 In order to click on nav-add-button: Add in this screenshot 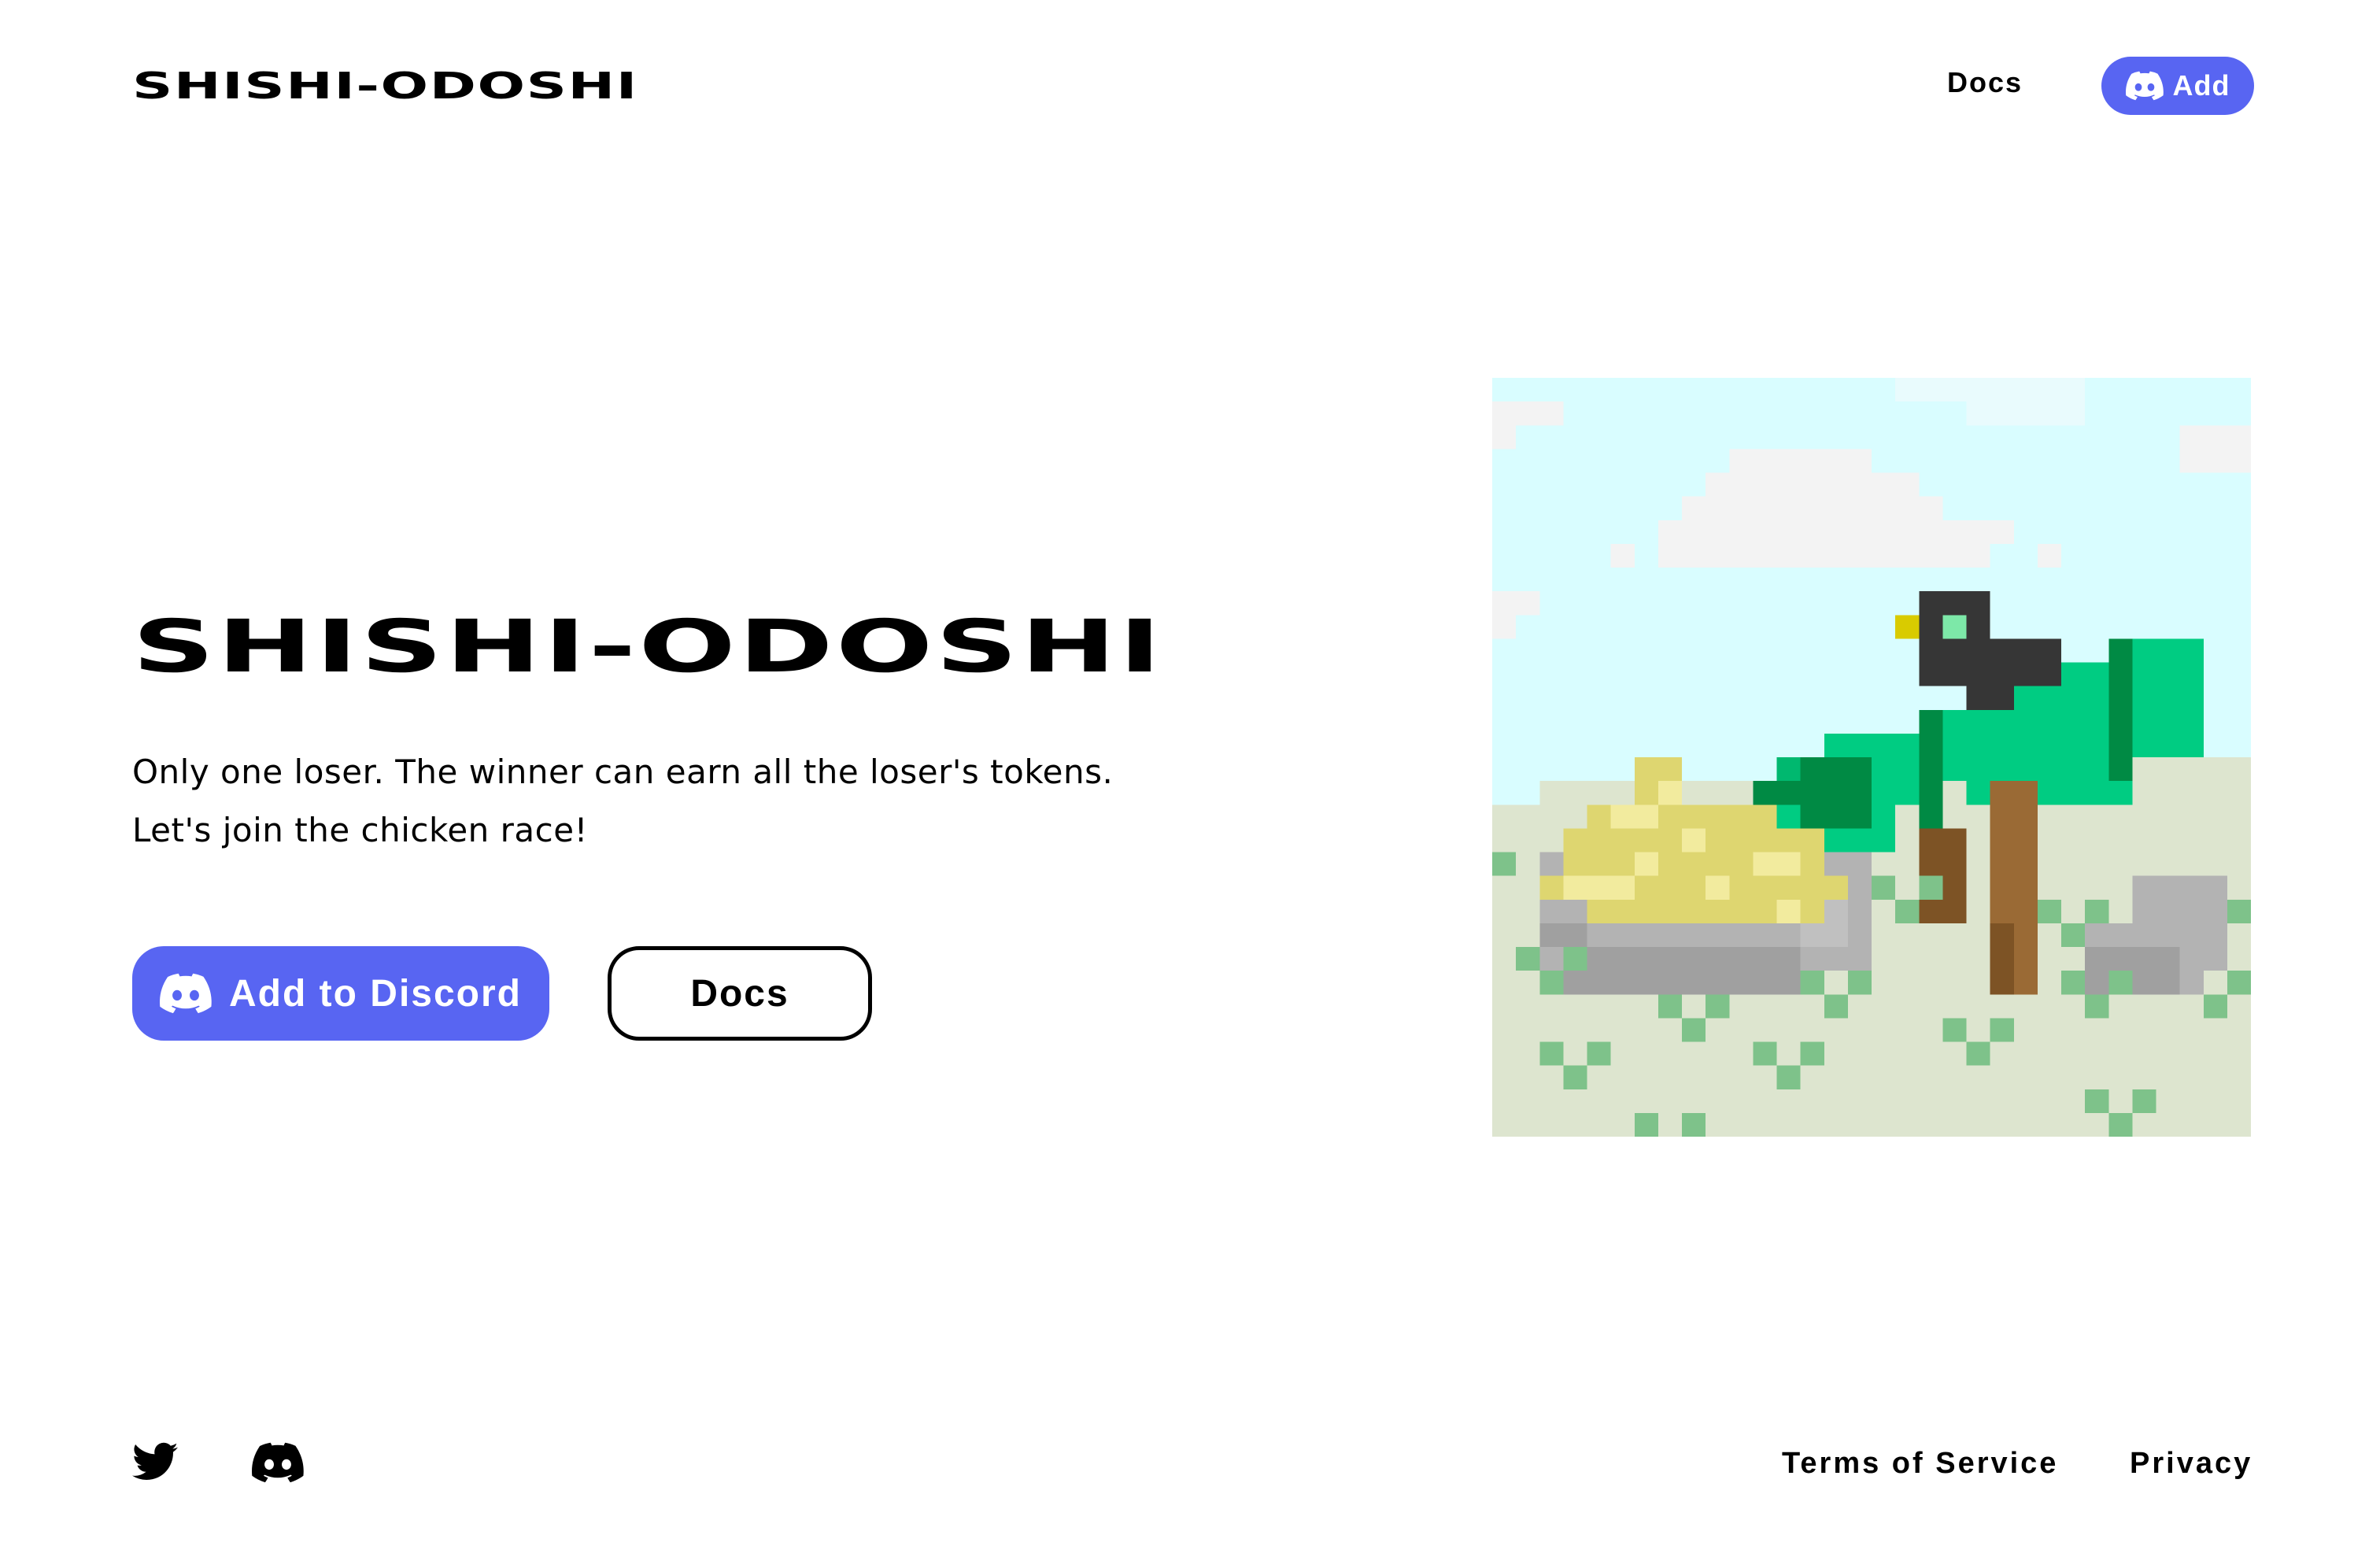, I will do `click(2177, 86)`.